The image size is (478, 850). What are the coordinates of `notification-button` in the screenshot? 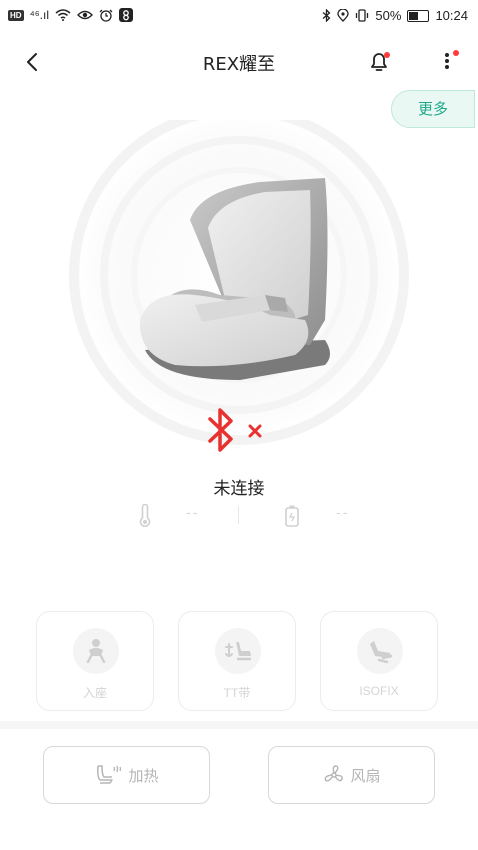 It's located at (379, 61).